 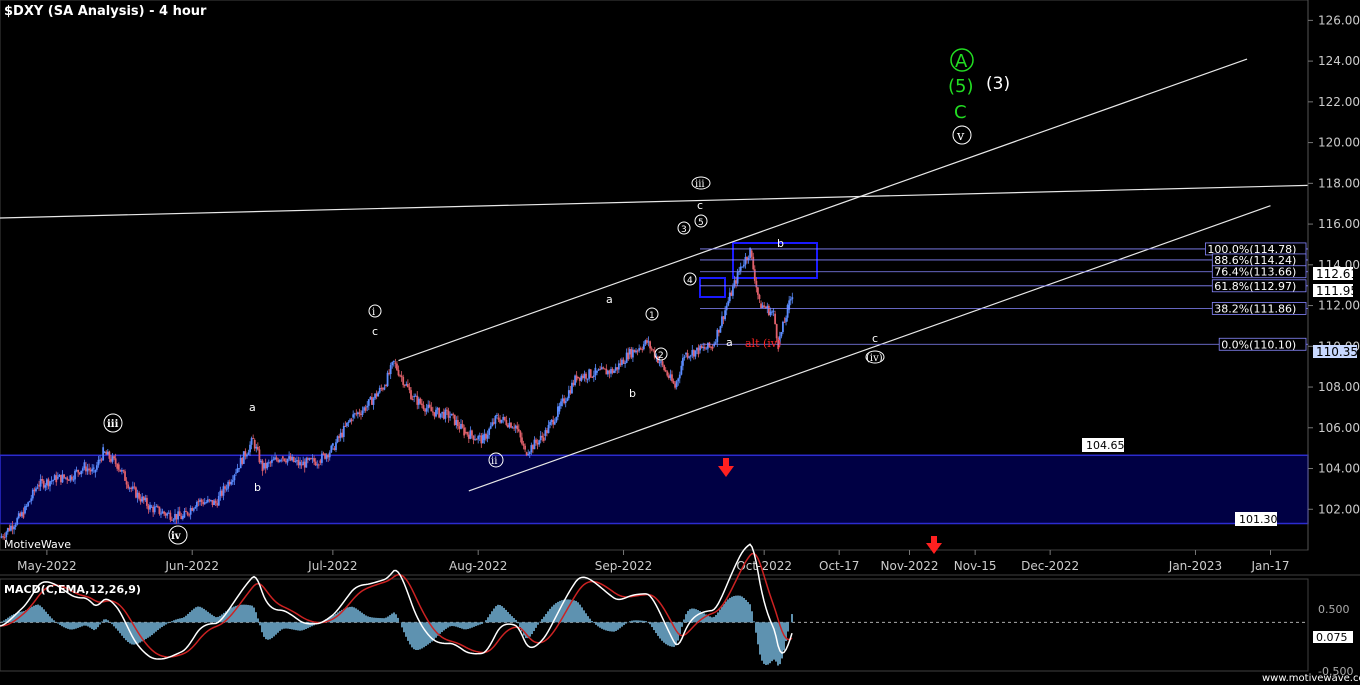 I want to click on price-tag-3-value: 110.35, so click(x=1337, y=352).